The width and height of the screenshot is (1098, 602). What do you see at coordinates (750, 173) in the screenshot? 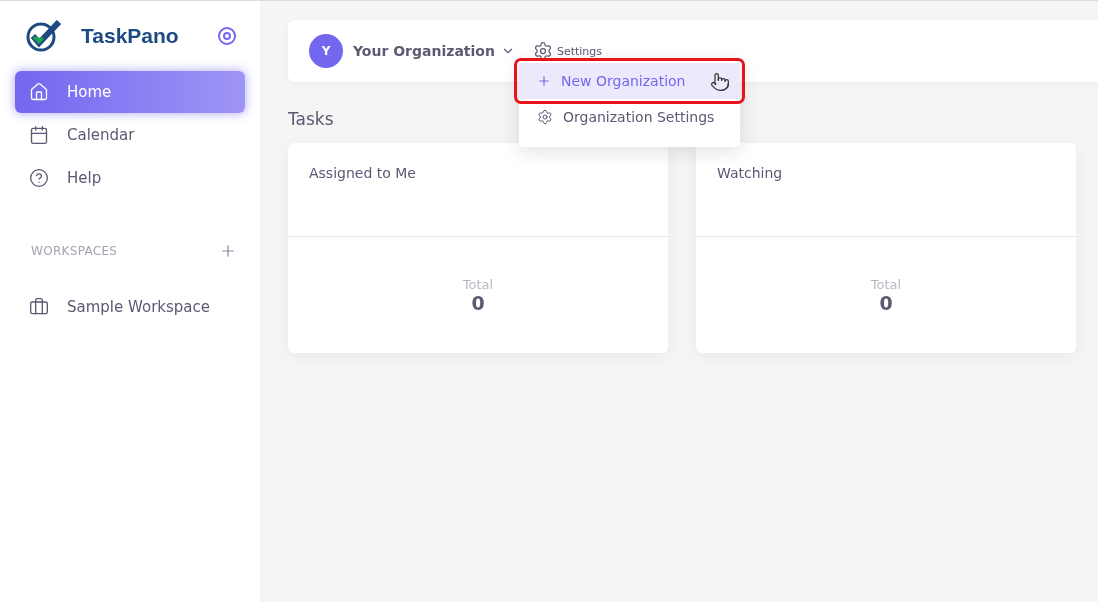
I see `card-title: Watching` at bounding box center [750, 173].